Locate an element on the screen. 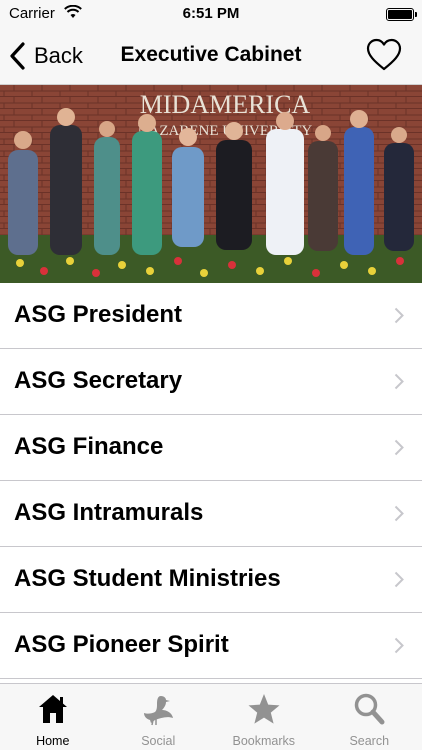 This screenshot has height=750, width=422. list-item-asg-pioneer-spirit: ASG Pioneer Spirit is located at coordinates (211, 646).